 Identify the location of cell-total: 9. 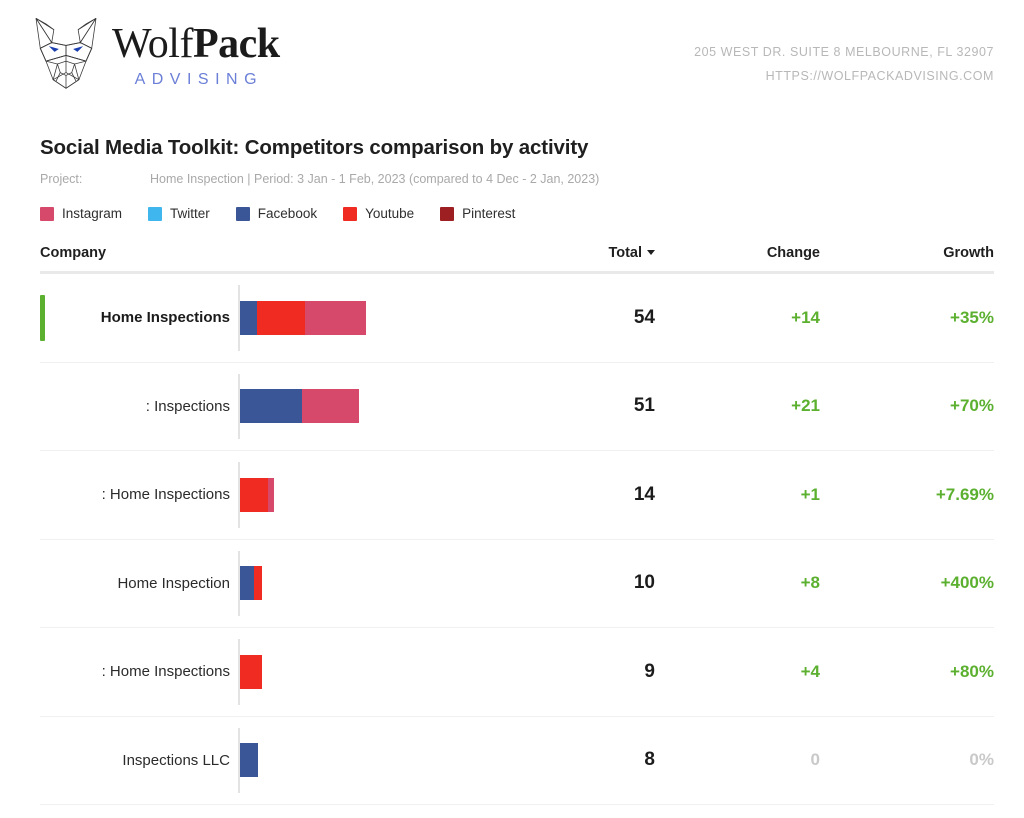
(649, 671).